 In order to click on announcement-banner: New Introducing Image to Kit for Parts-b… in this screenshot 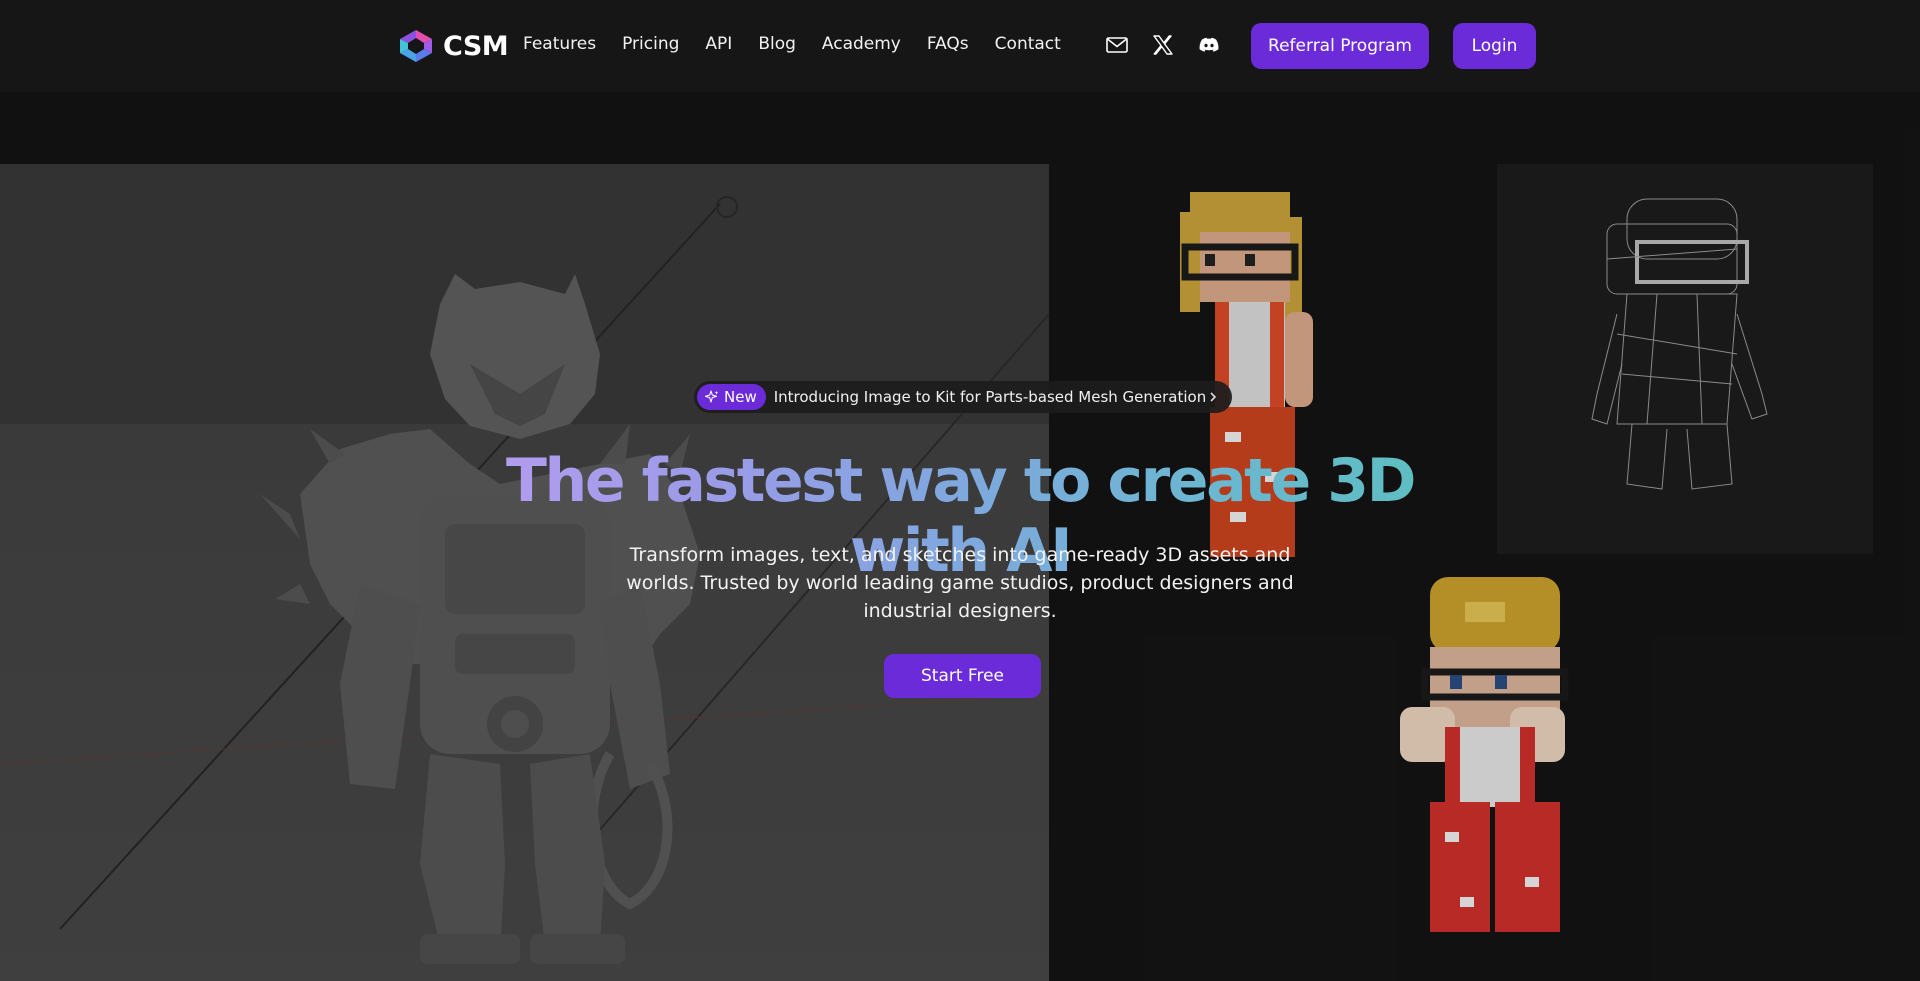, I will do `click(963, 397)`.